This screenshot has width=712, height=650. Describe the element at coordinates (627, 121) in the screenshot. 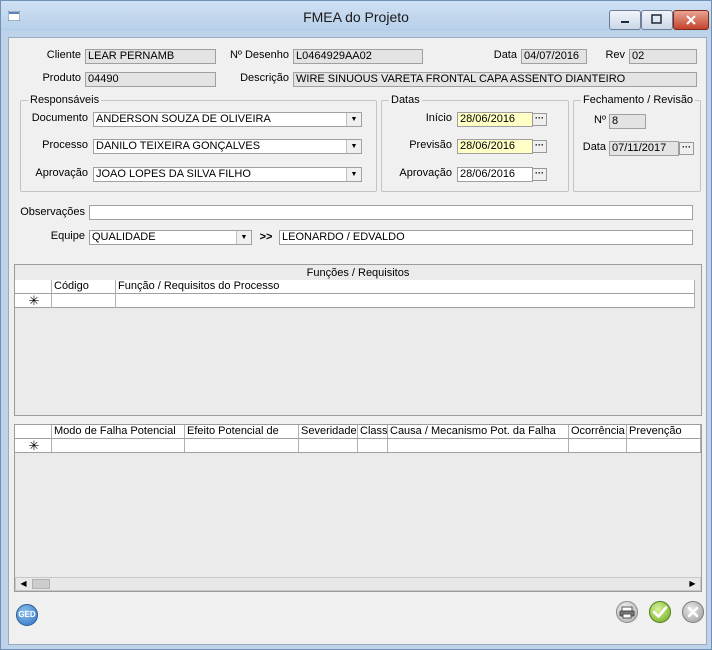

I see `numero-field: 8` at that location.